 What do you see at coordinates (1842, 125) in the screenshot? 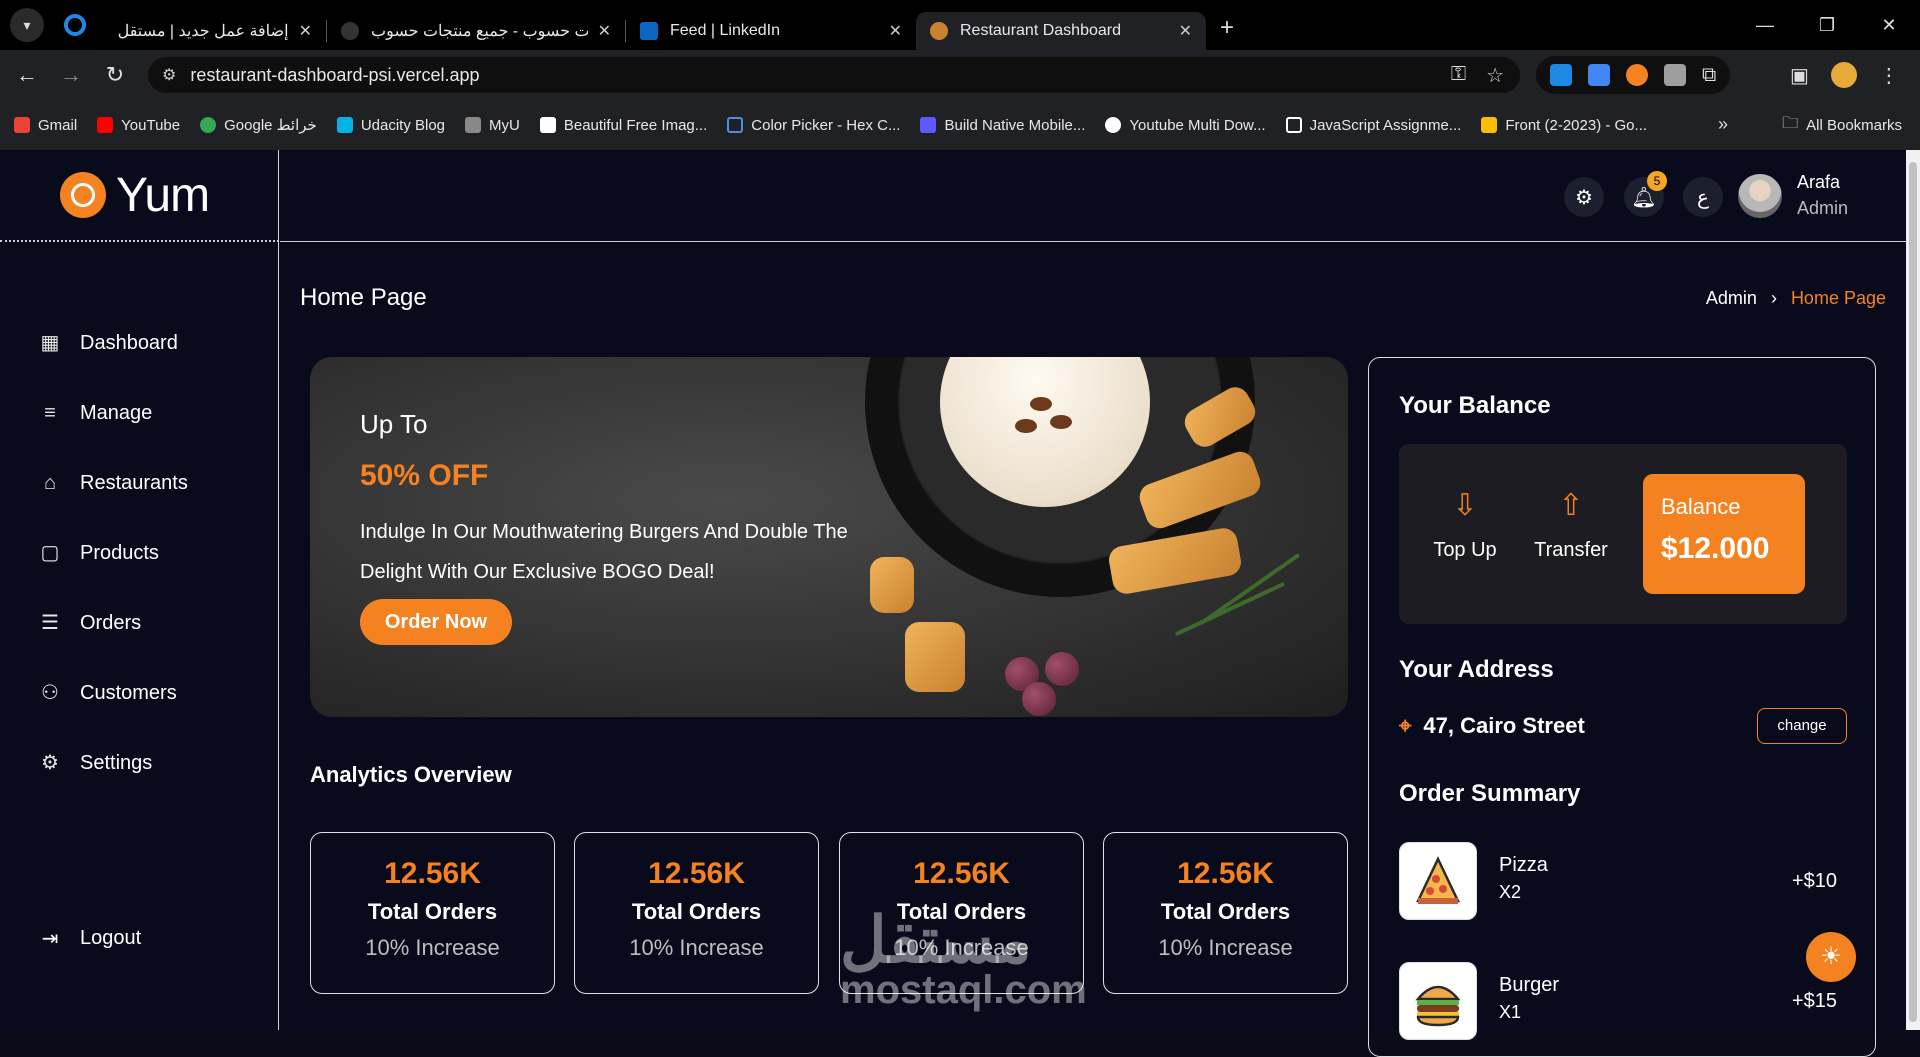
I see `all-bookmarks-folder: 🗀 All Bookmarks` at bounding box center [1842, 125].